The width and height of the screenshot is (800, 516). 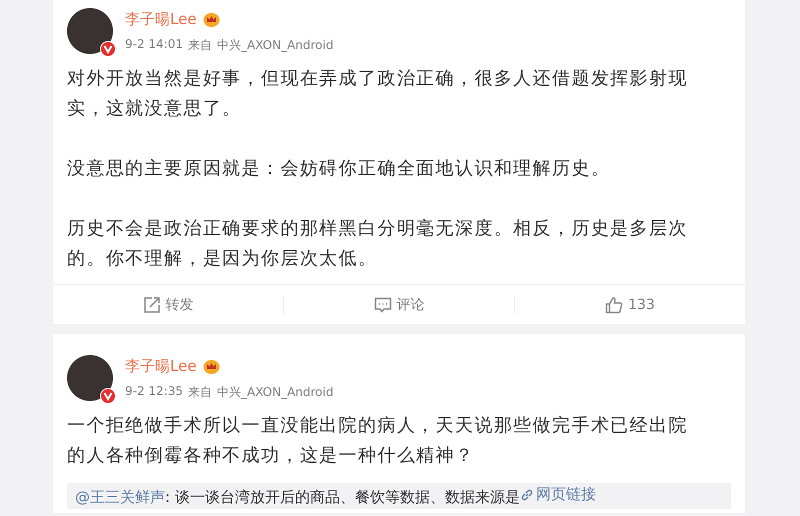 What do you see at coordinates (378, 441) in the screenshot?
I see `post-text: 一个拒绝做手术所以一直没能出院的病人，天天说那些做完手术已经出院的人各种倒霉各种不成功，这是一种什么精神？` at bounding box center [378, 441].